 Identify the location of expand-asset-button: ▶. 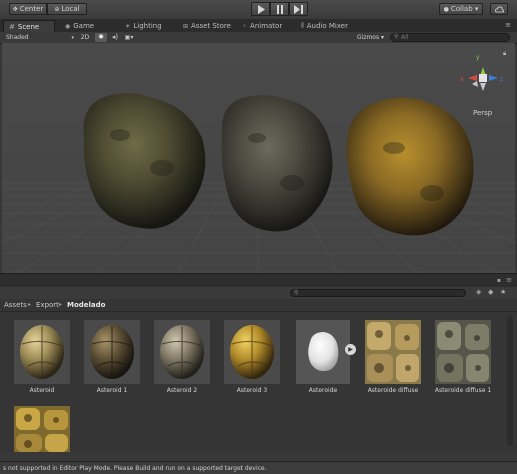
(350, 349).